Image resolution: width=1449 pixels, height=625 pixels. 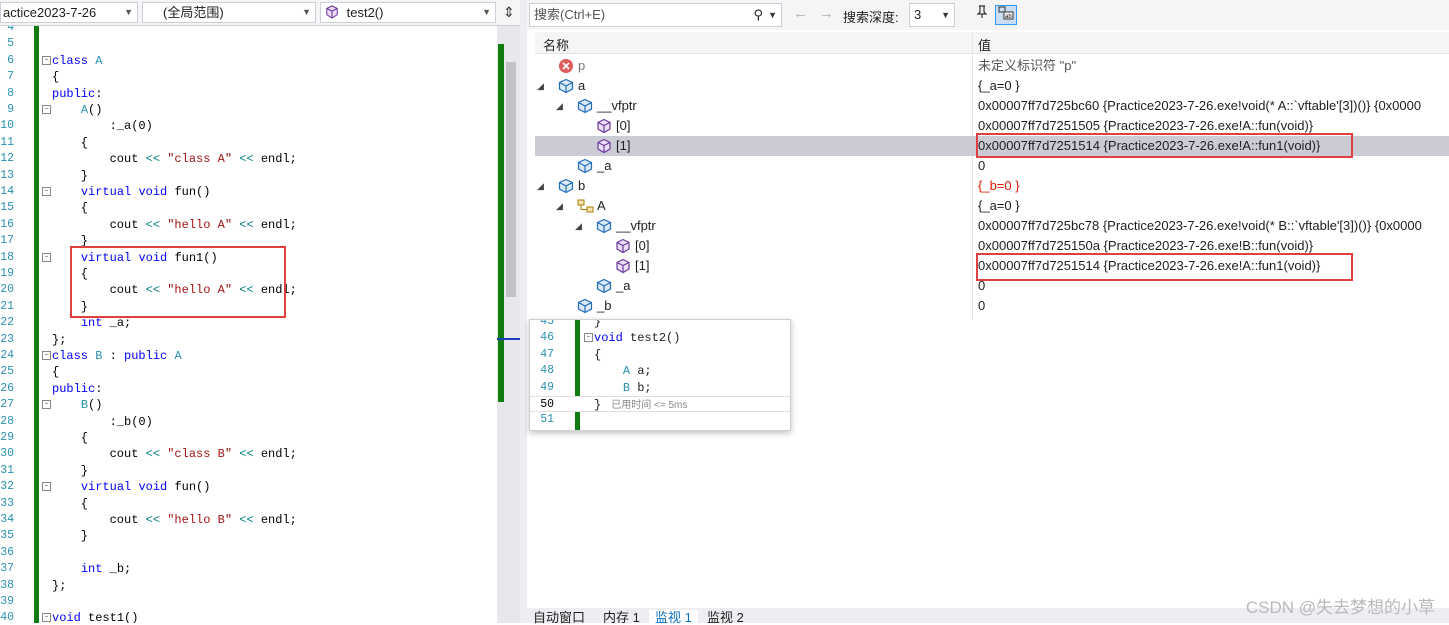 I want to click on code-line: 29 {, so click(x=248, y=438).